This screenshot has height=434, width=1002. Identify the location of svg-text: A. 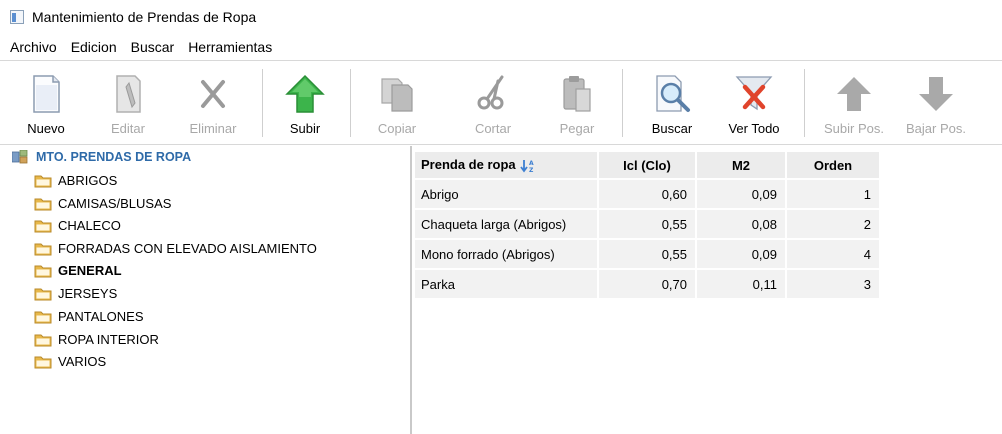
(531, 163).